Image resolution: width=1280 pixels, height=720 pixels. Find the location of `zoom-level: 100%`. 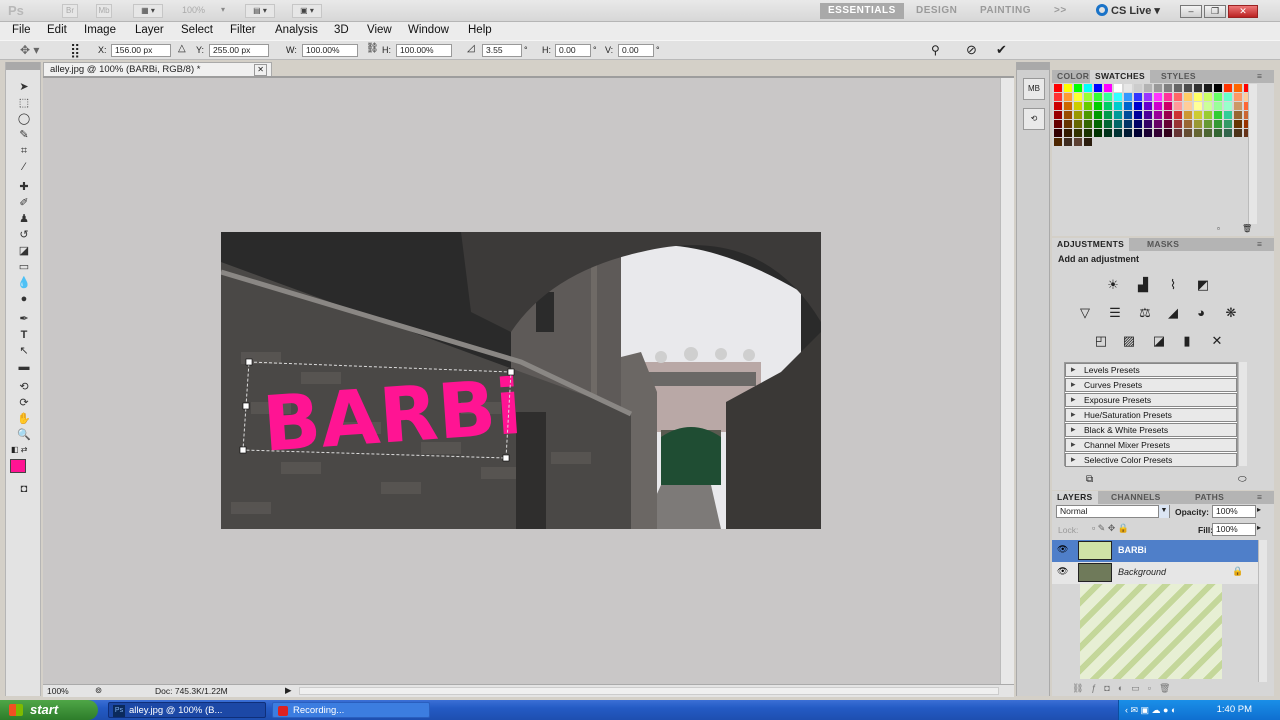

zoom-level: 100% is located at coordinates (193, 10).